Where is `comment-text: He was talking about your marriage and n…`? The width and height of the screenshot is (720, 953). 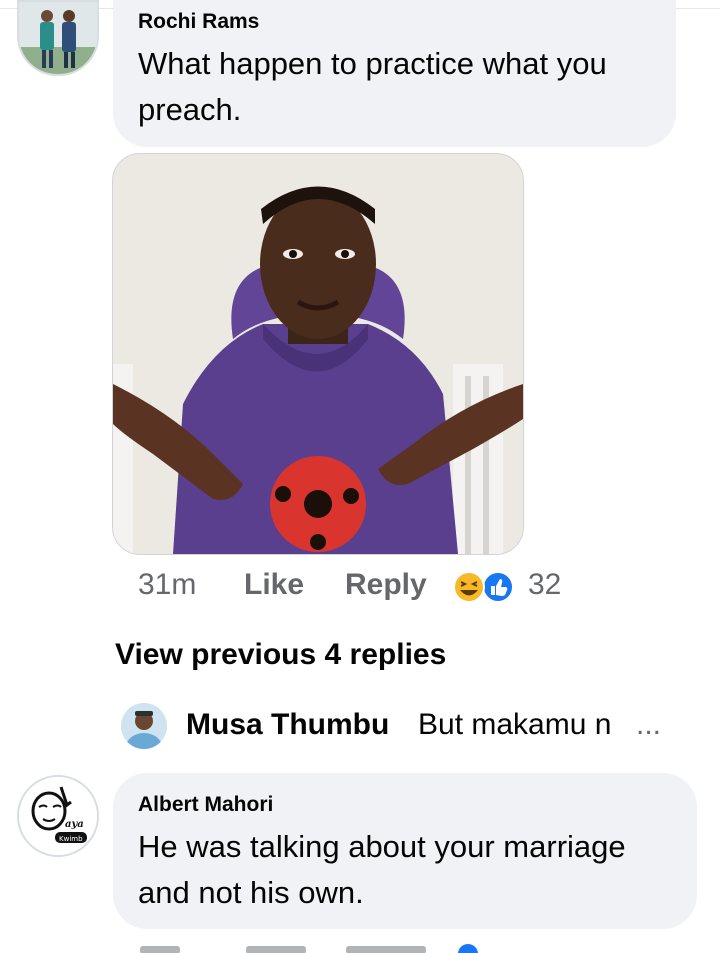
comment-text: He was talking about your marriage and n… is located at coordinates (382, 869).